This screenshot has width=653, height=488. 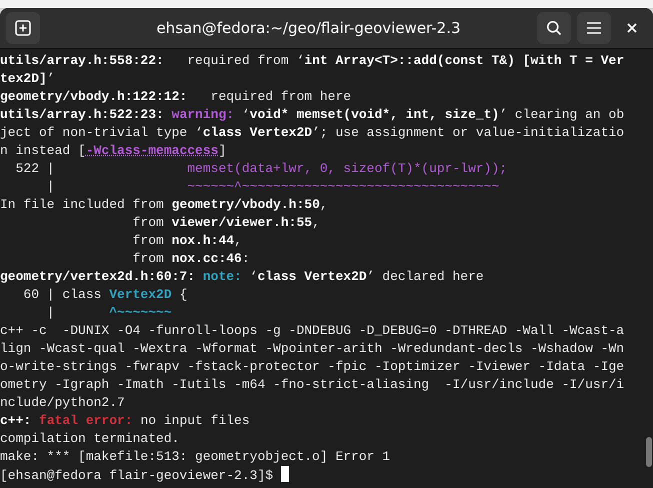 I want to click on terminal-line: geometry/vertex2d.h:60:7: note: ‘class Vertex2D’ declared here, so click(x=242, y=277).